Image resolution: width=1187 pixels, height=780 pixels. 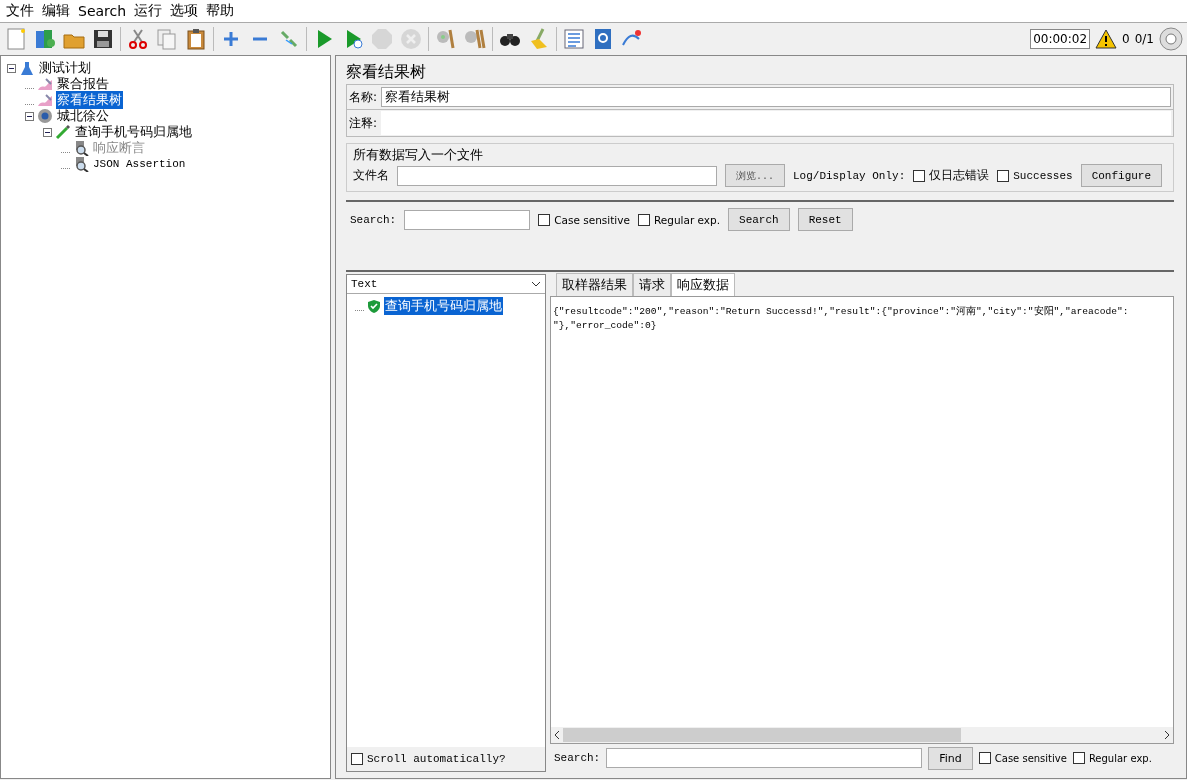 I want to click on horizontal-scrollbar, so click(x=862, y=735).